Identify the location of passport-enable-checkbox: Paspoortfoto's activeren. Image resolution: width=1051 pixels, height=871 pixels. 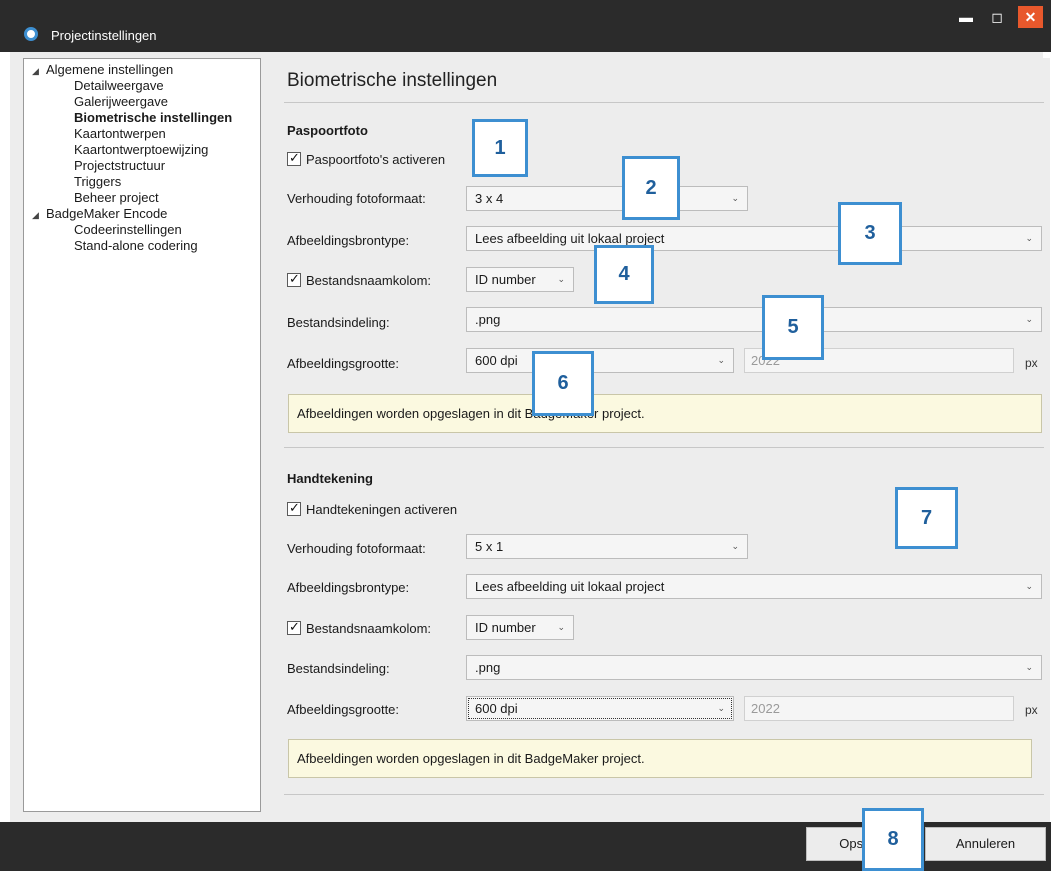
(366, 158).